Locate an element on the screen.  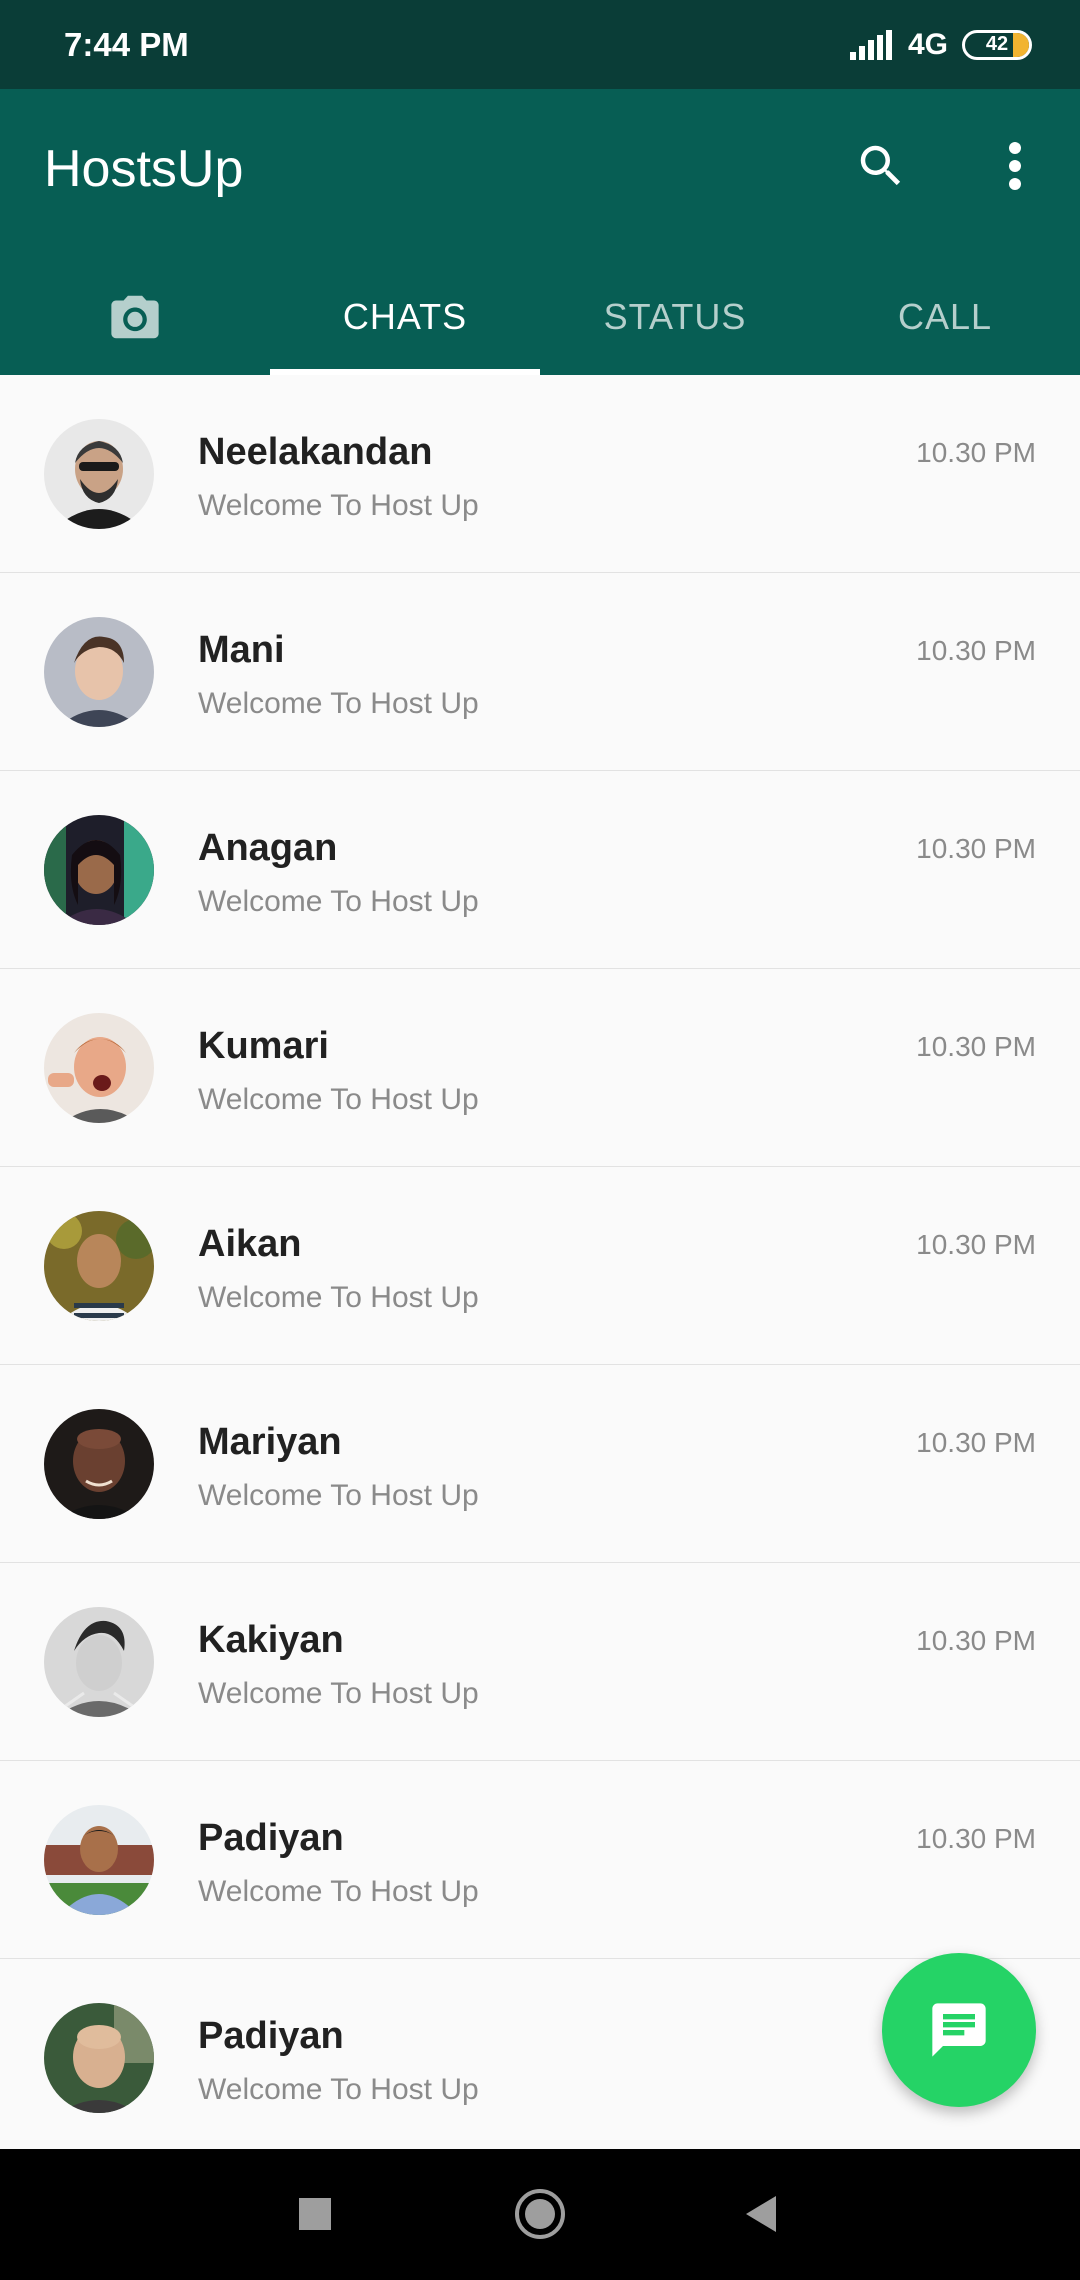
status-indicators: 4G 42 is located at coordinates (940, 44).